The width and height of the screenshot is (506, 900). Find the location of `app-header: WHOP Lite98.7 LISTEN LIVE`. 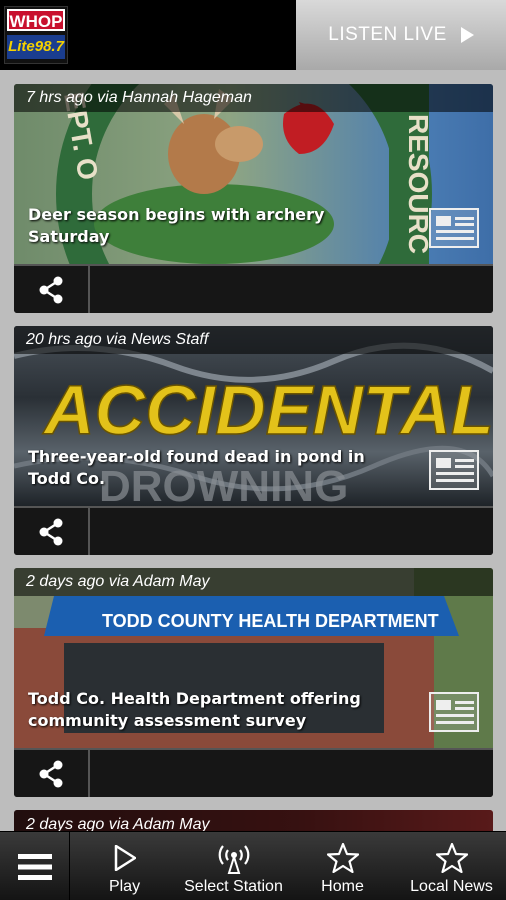

app-header: WHOP Lite98.7 LISTEN LIVE is located at coordinates (253, 35).